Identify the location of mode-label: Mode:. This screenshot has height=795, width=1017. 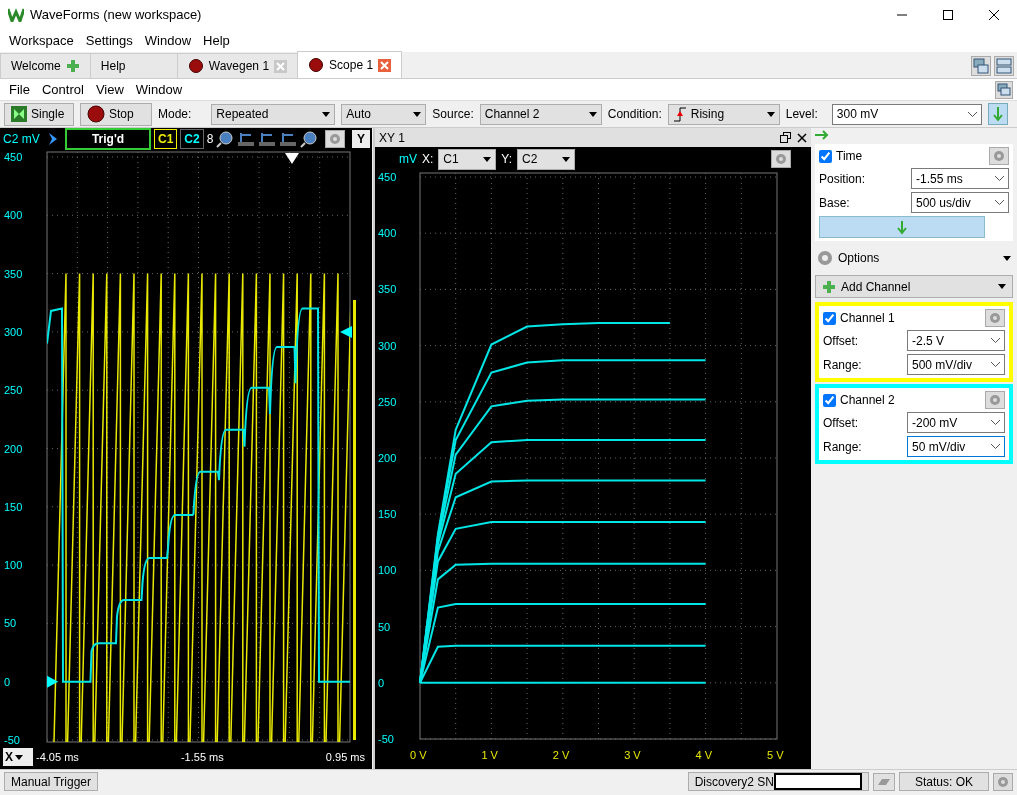
(175, 114).